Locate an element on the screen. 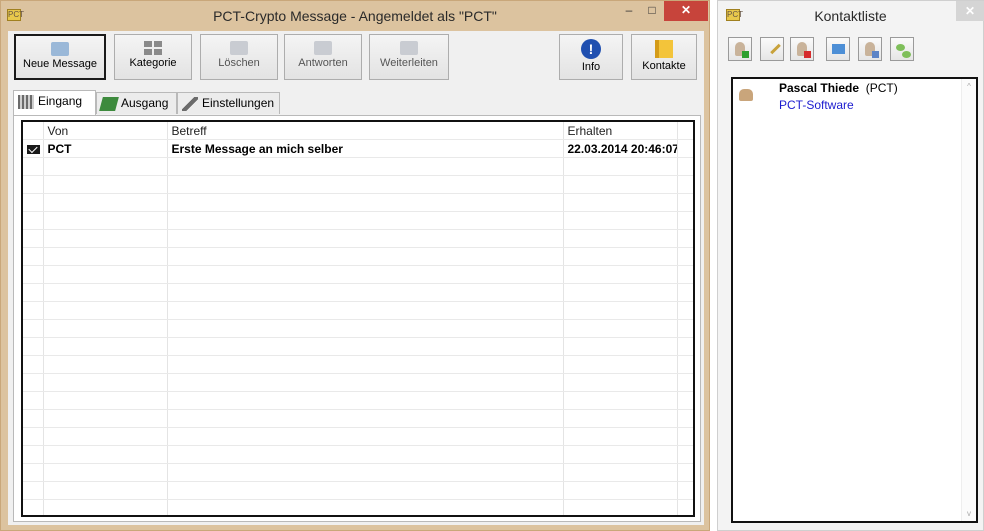 The width and height of the screenshot is (984, 531). contact-group-button is located at coordinates (870, 49).